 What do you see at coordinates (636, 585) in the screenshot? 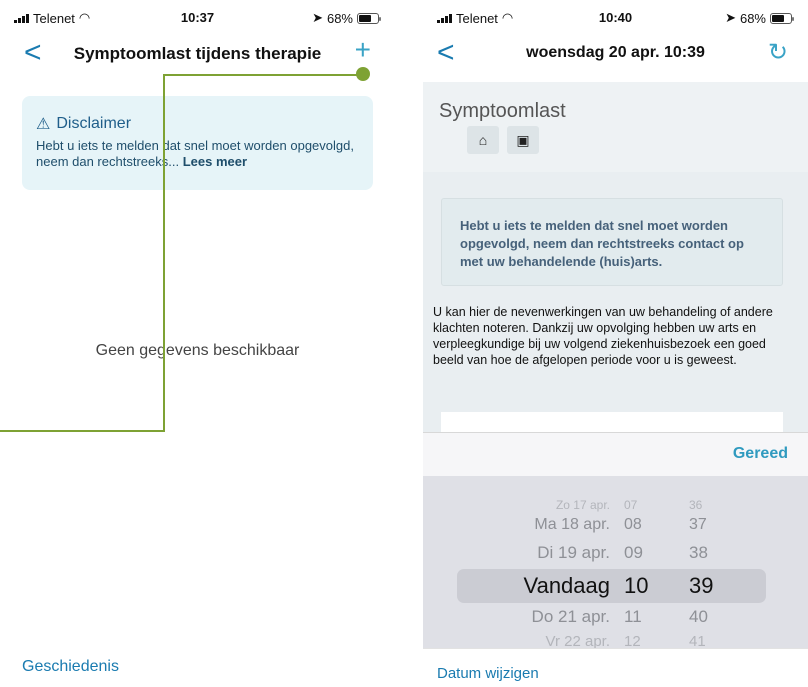
I see `picker-hour: 10` at bounding box center [636, 585].